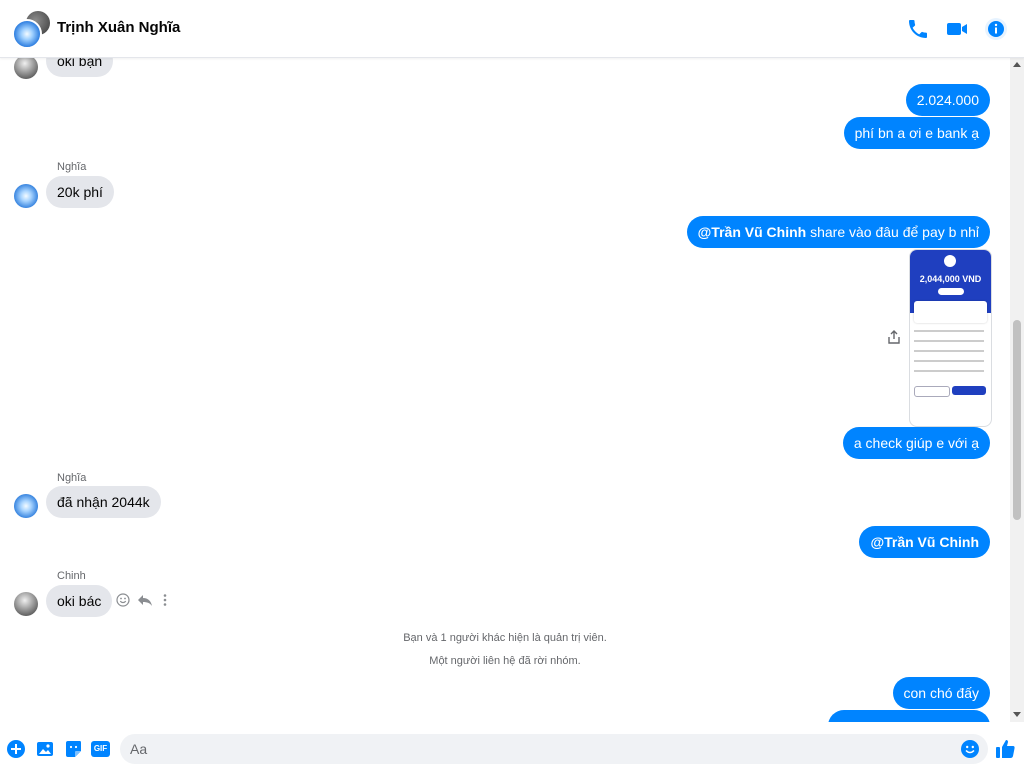 This screenshot has height=775, width=1024. What do you see at coordinates (1017, 714) in the screenshot?
I see `scroll-down-arrow` at bounding box center [1017, 714].